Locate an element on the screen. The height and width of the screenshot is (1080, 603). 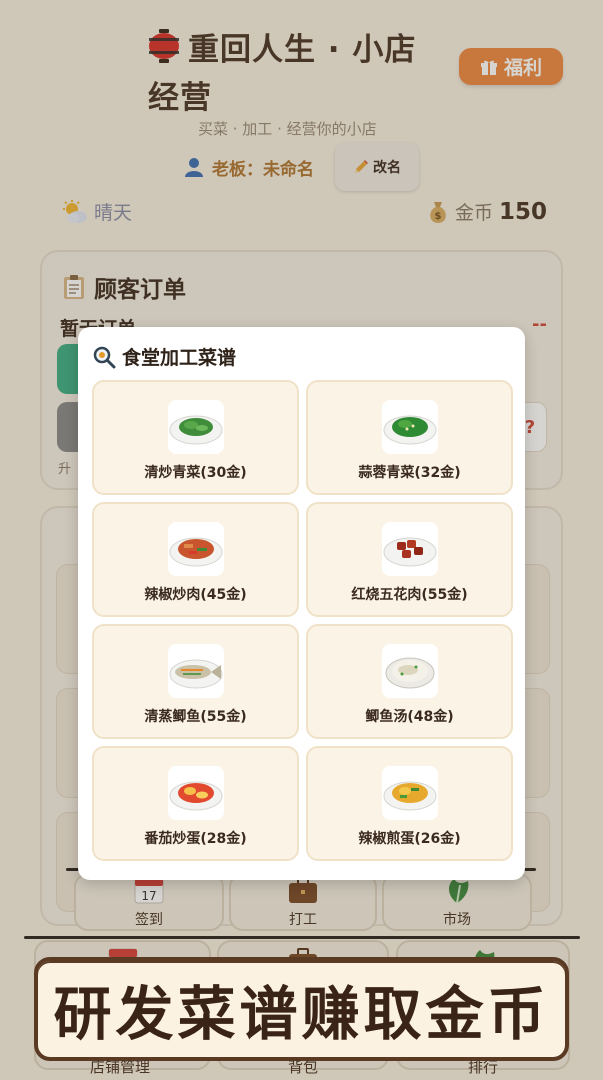
svg-text: 17 is located at coordinates (148, 896).